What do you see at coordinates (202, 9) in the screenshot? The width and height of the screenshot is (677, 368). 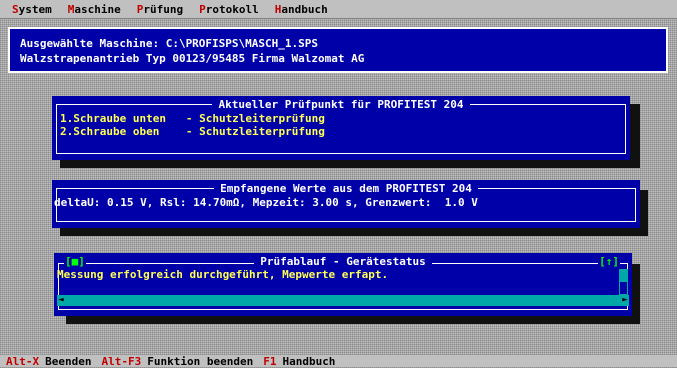 I see `menu-protokoll-hotkey: P` at bounding box center [202, 9].